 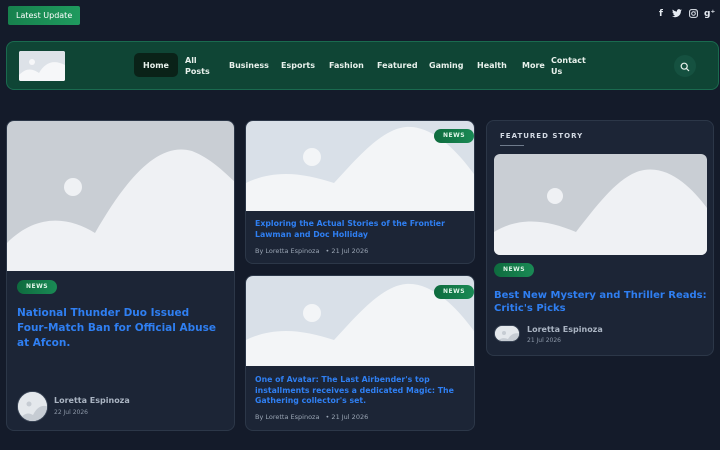 I want to click on author-avatar, so click(x=32, y=406).